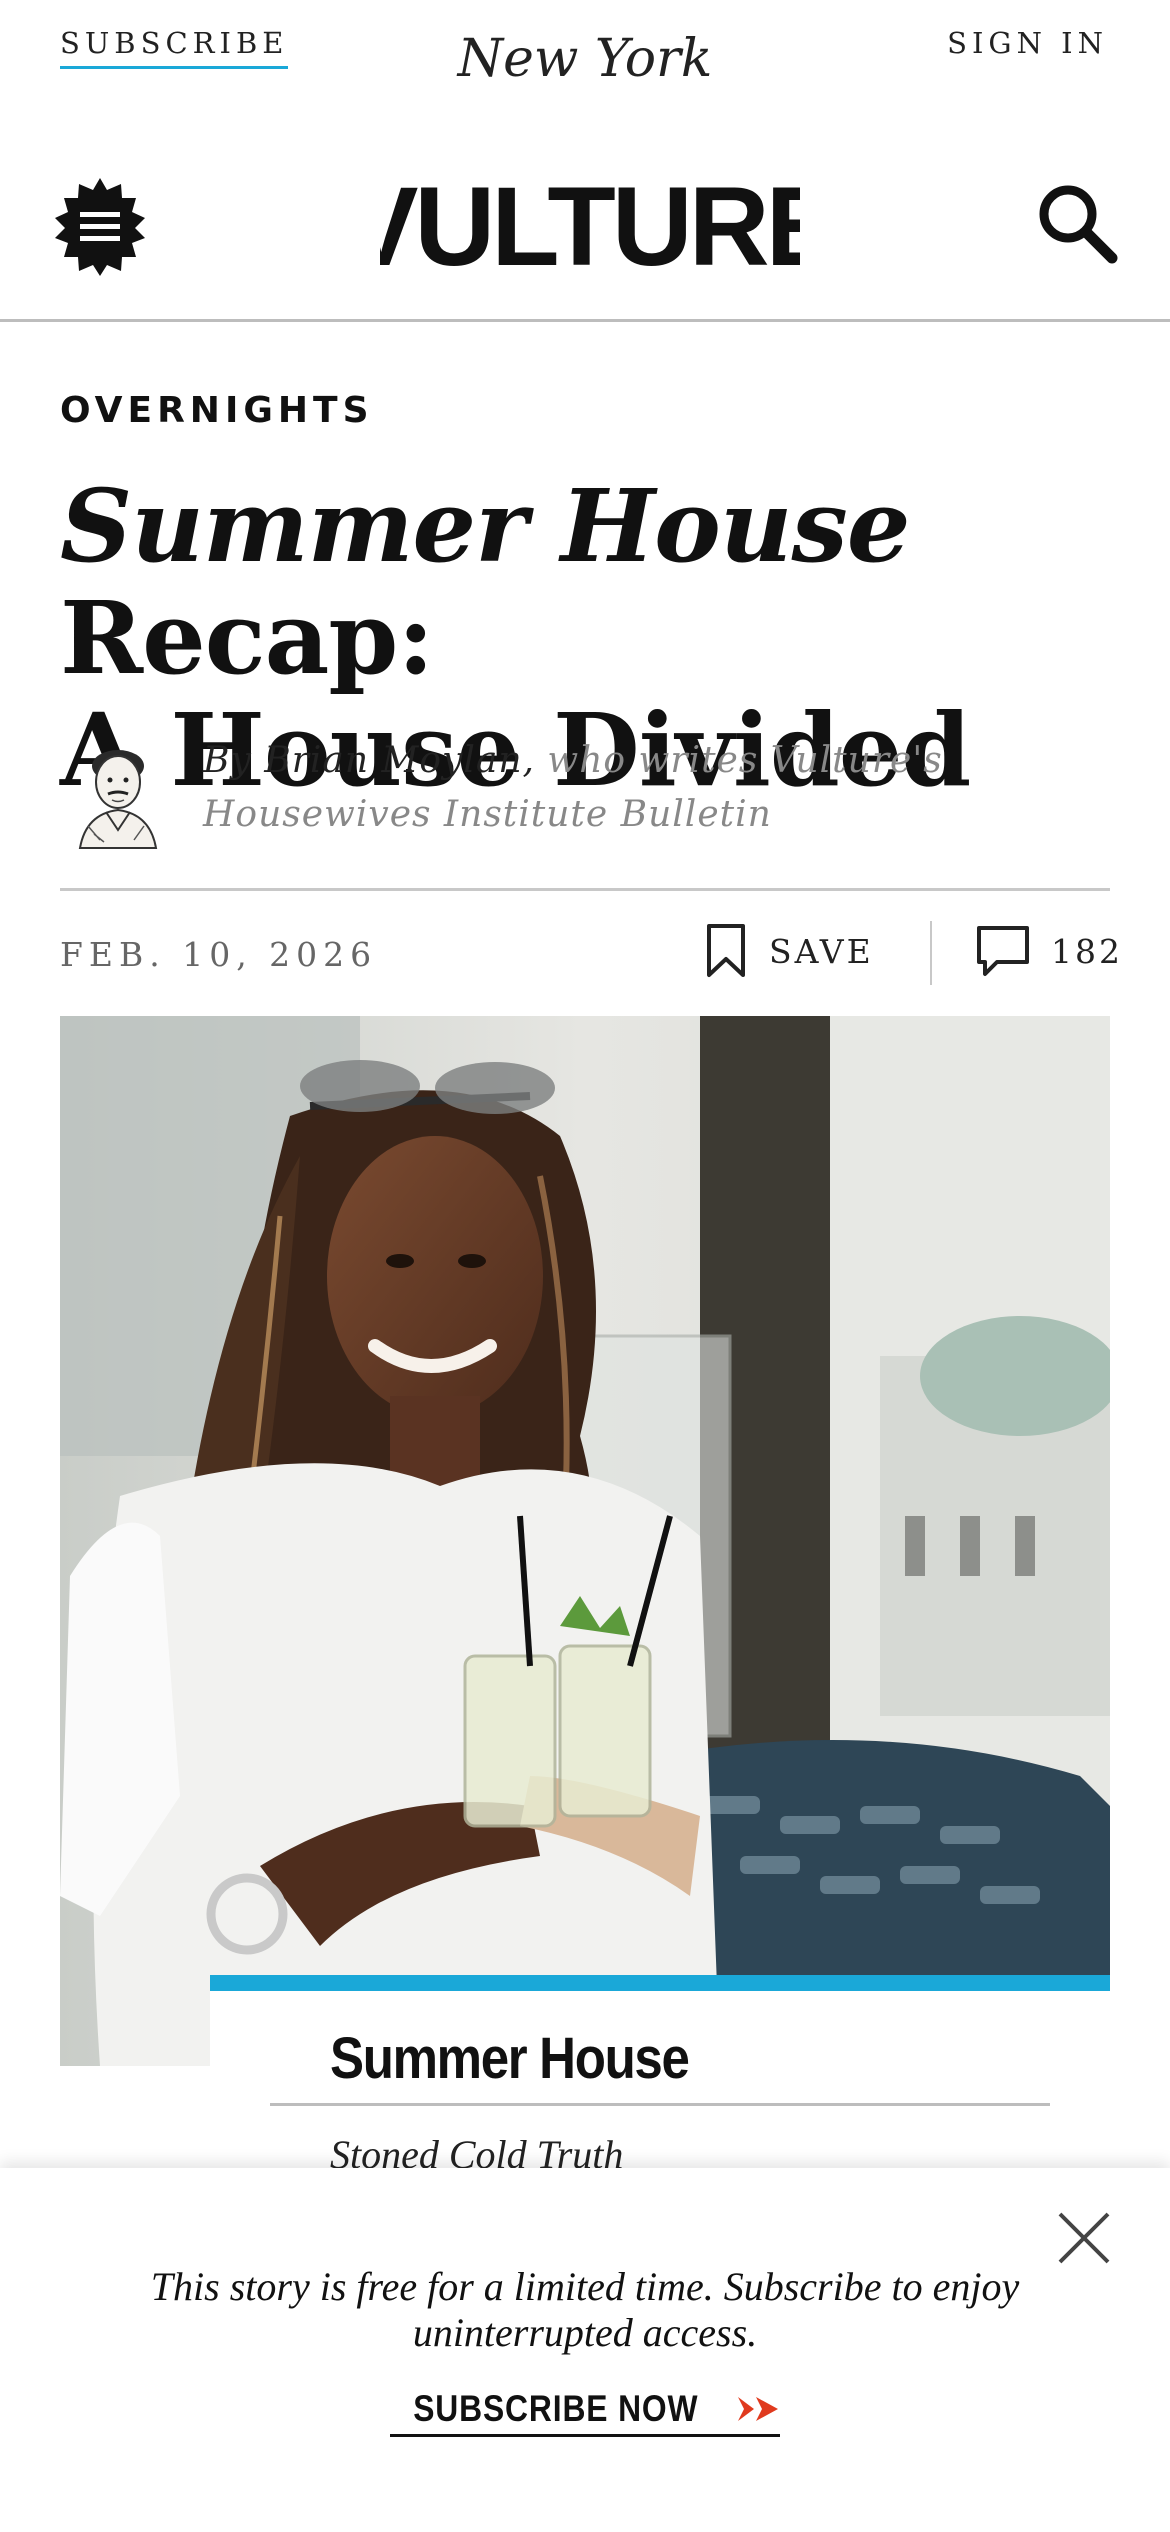 This screenshot has height=2532, width=1170. What do you see at coordinates (1003, 951) in the screenshot?
I see `comment-bubble-icon` at bounding box center [1003, 951].